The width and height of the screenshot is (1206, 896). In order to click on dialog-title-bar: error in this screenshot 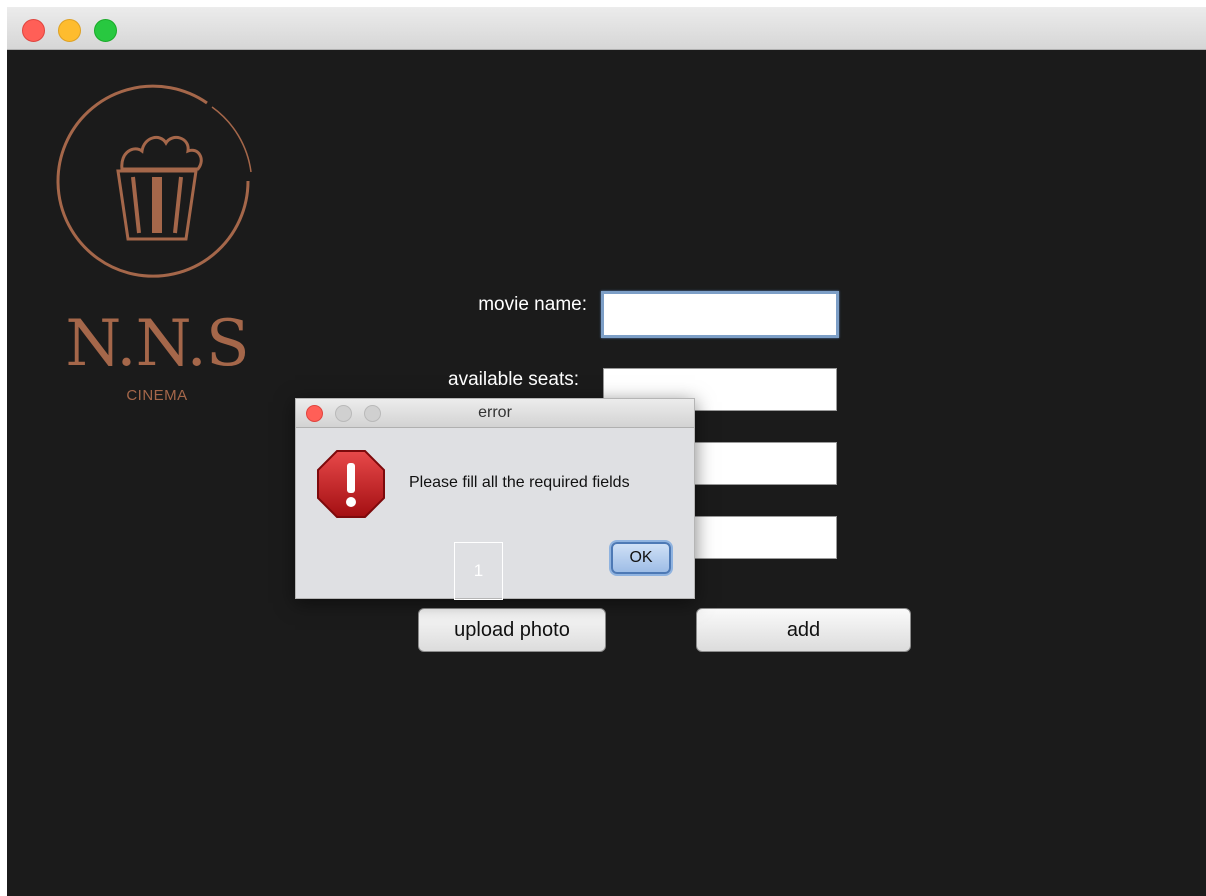, I will do `click(495, 413)`.